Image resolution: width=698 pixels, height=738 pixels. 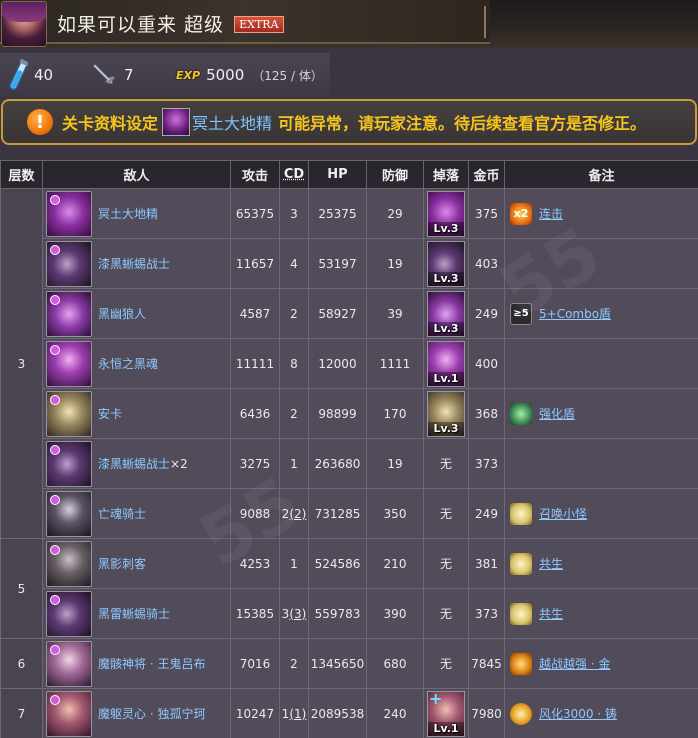 I want to click on note-link: 强化盾, so click(x=557, y=413).